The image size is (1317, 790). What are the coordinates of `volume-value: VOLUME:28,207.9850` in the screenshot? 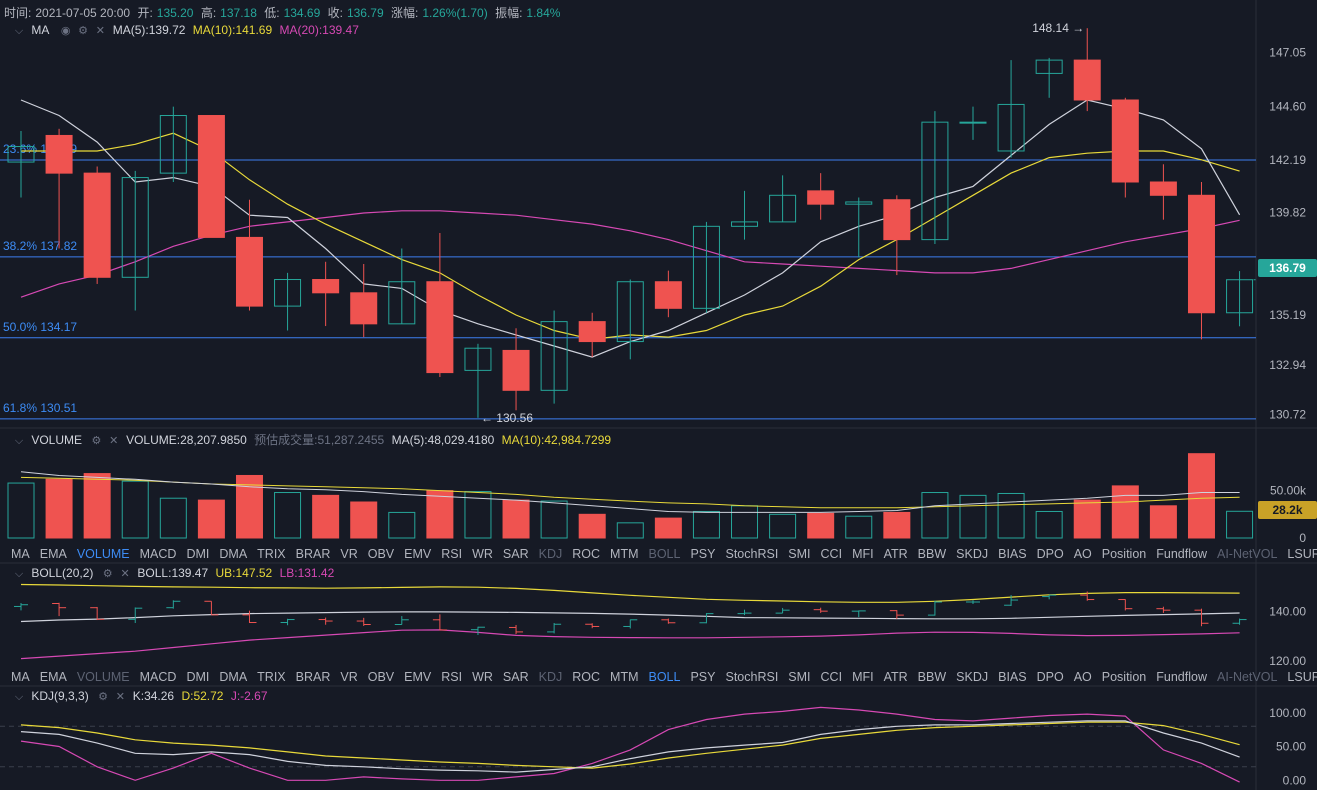 It's located at (186, 440).